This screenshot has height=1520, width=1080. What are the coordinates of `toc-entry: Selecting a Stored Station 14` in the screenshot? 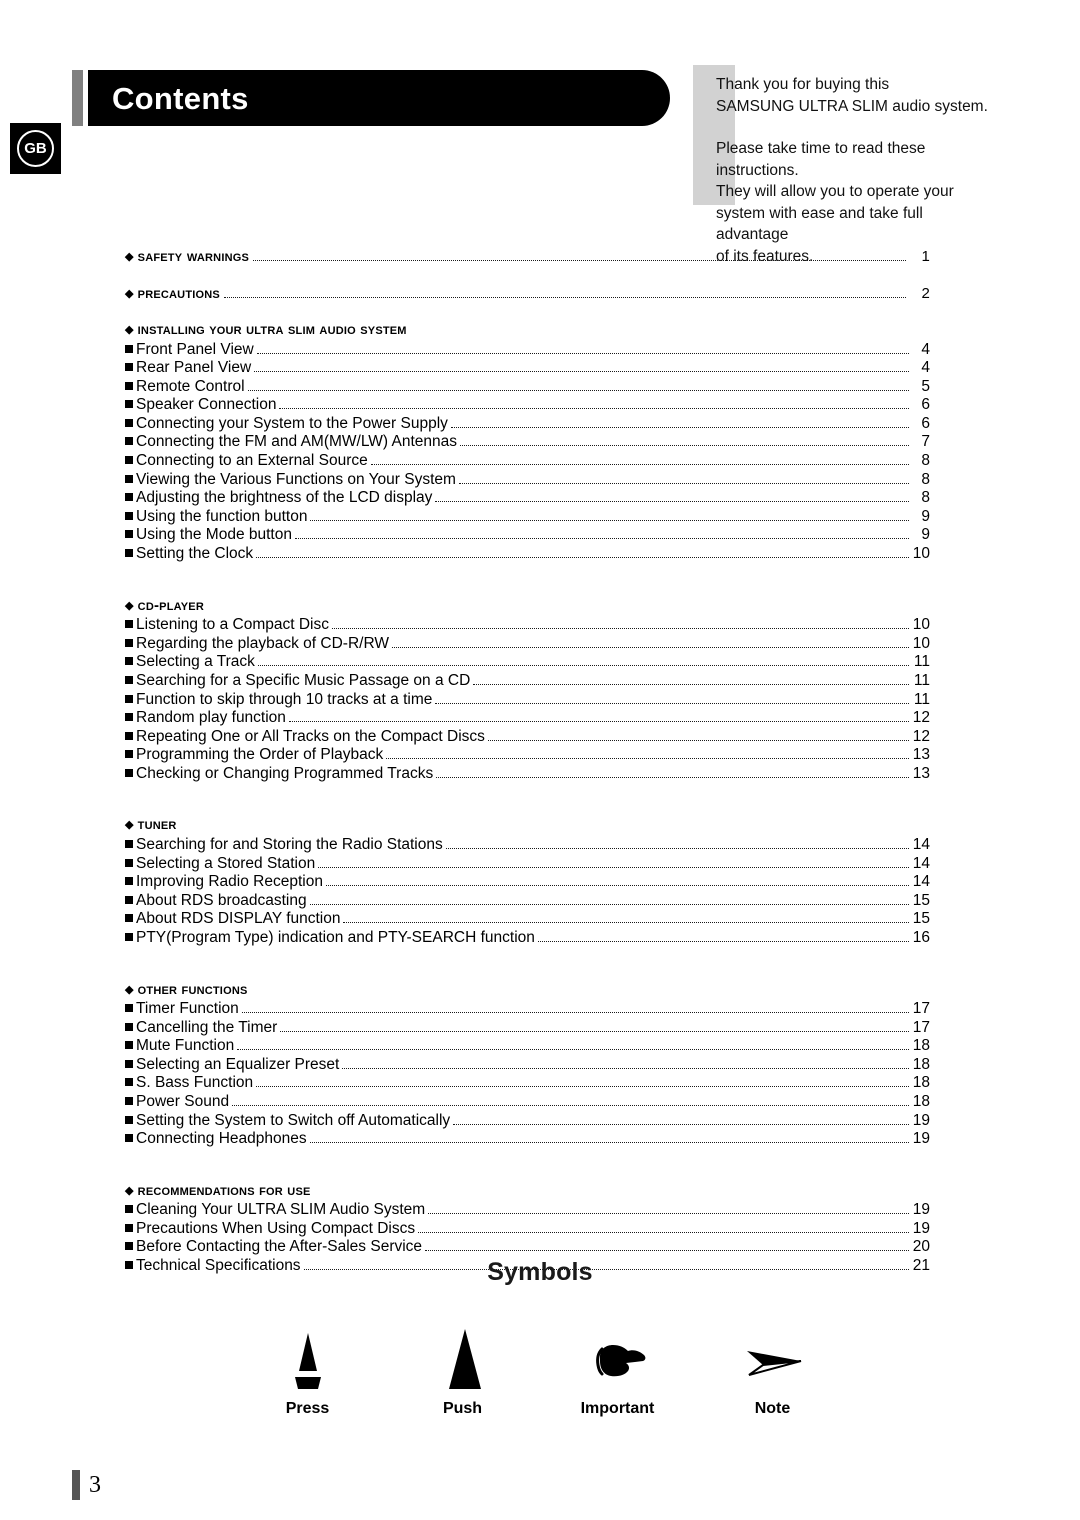 It's located at (527, 864).